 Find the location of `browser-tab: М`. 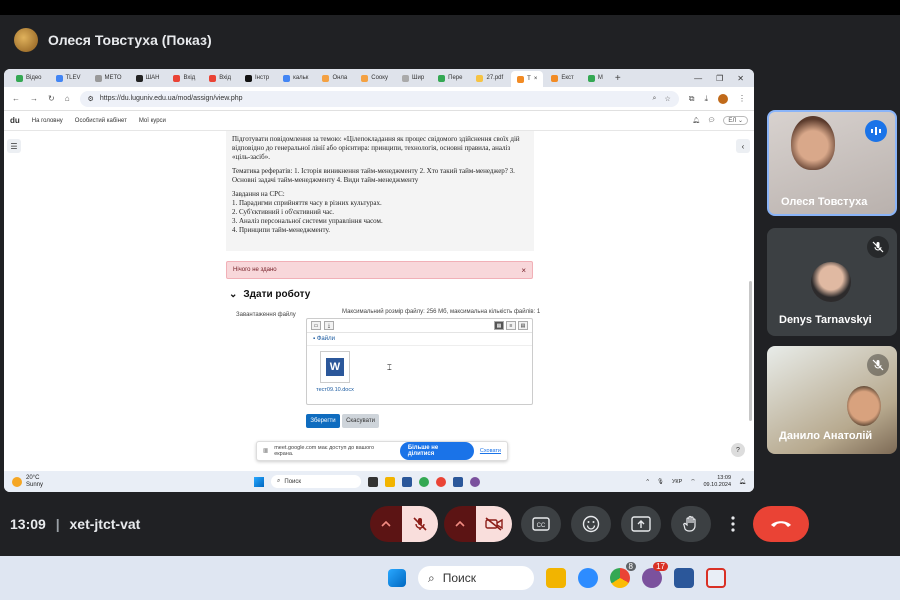

browser-tab: М is located at coordinates (595, 78).